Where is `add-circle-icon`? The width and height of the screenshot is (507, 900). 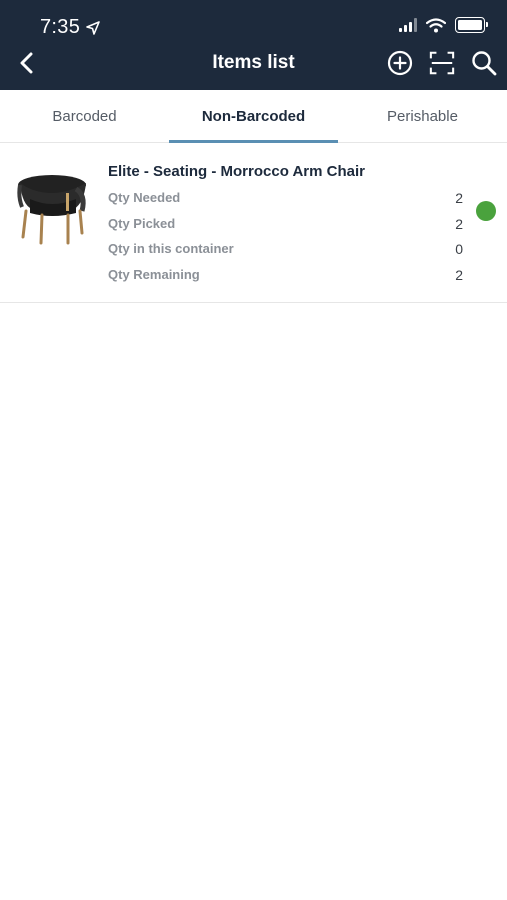
add-circle-icon is located at coordinates (400, 63).